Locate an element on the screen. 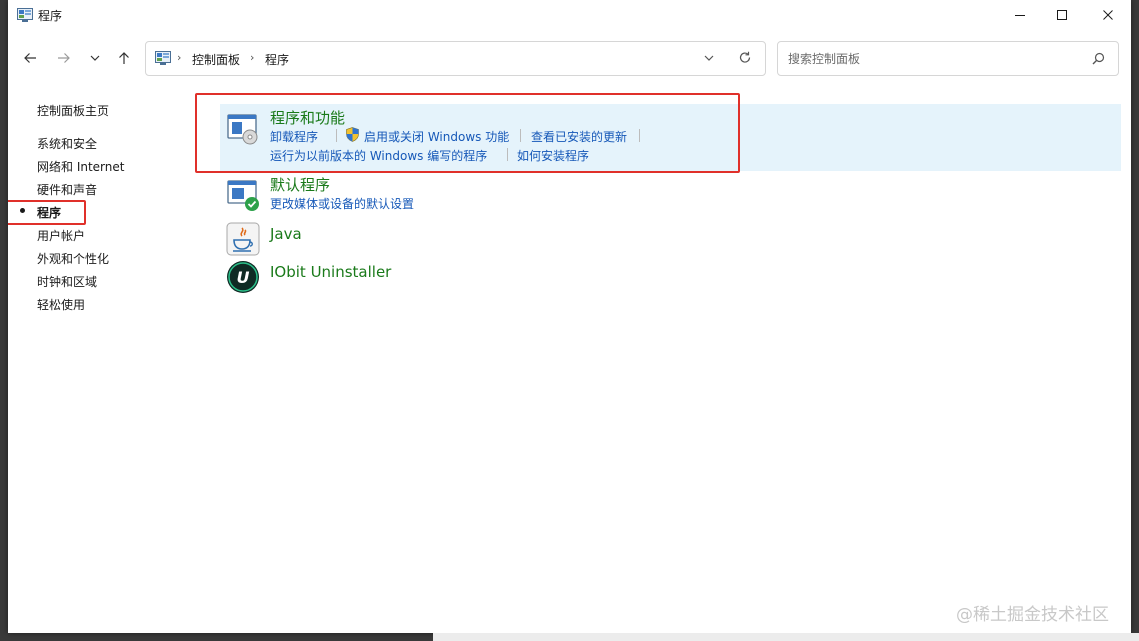  maximize-icon is located at coordinates (1062, 15).